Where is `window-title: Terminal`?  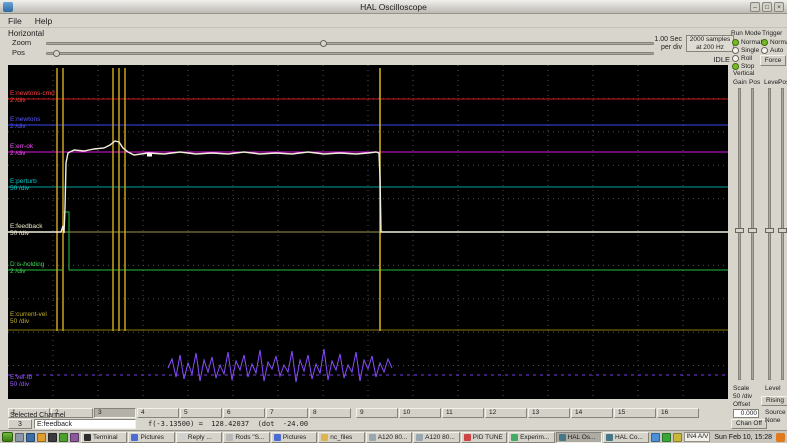 window-title: Terminal is located at coordinates (105, 437).